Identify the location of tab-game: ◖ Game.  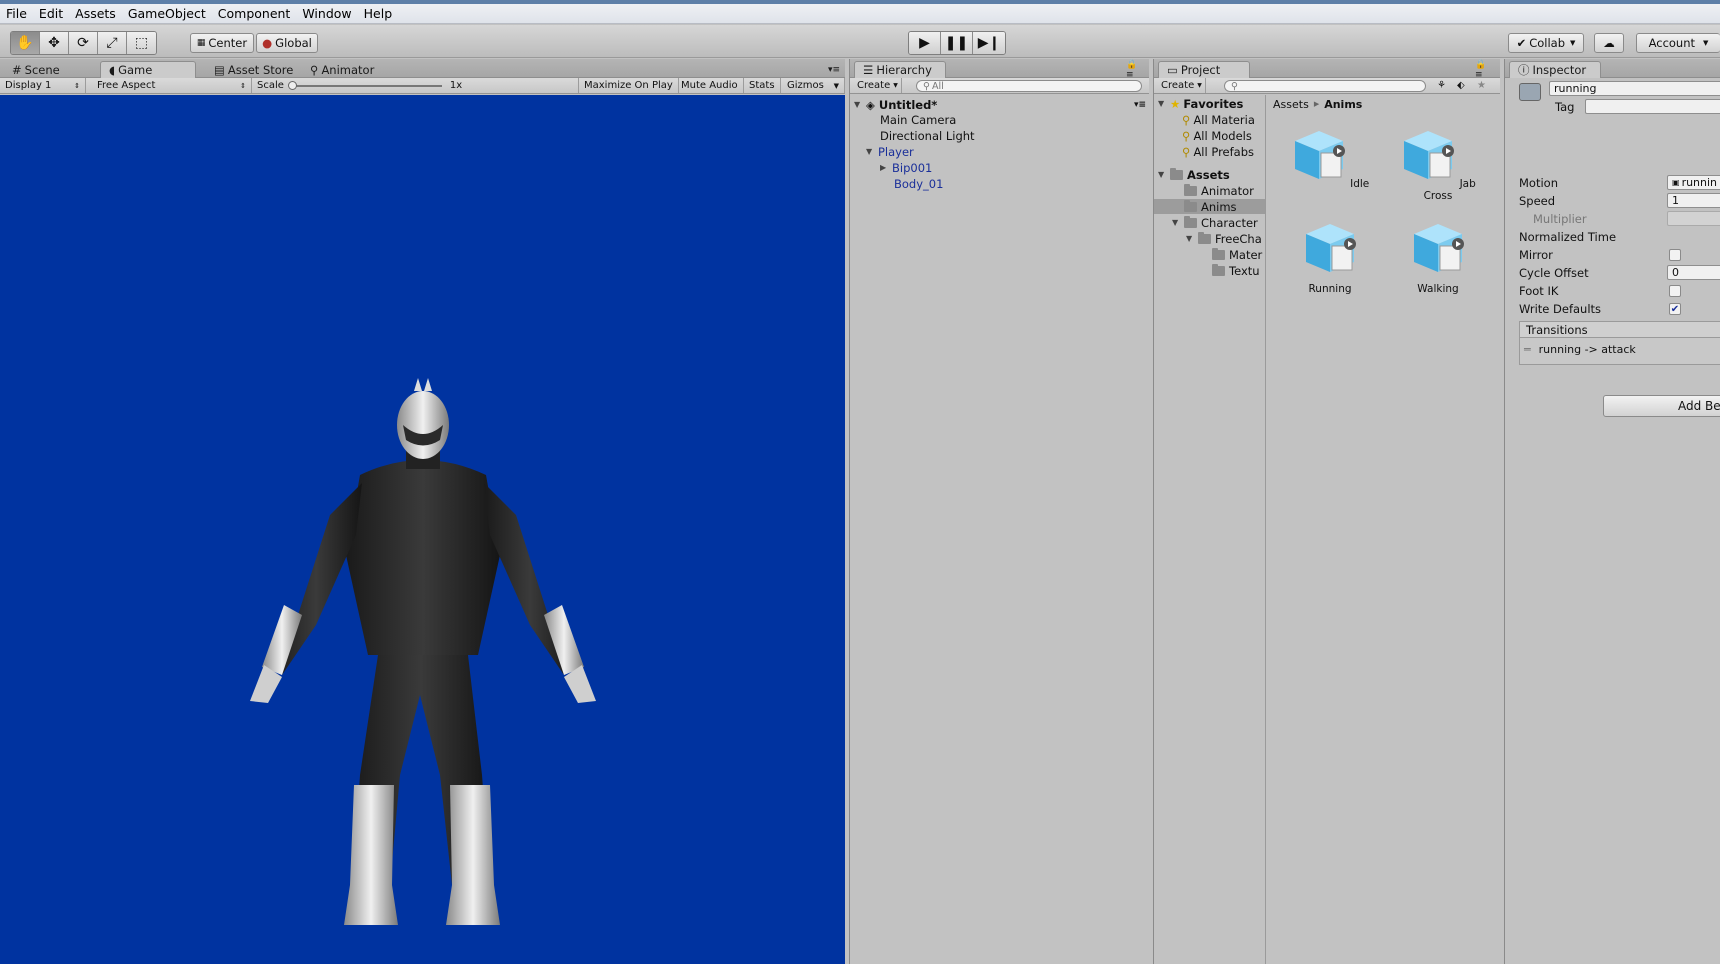
(148, 69).